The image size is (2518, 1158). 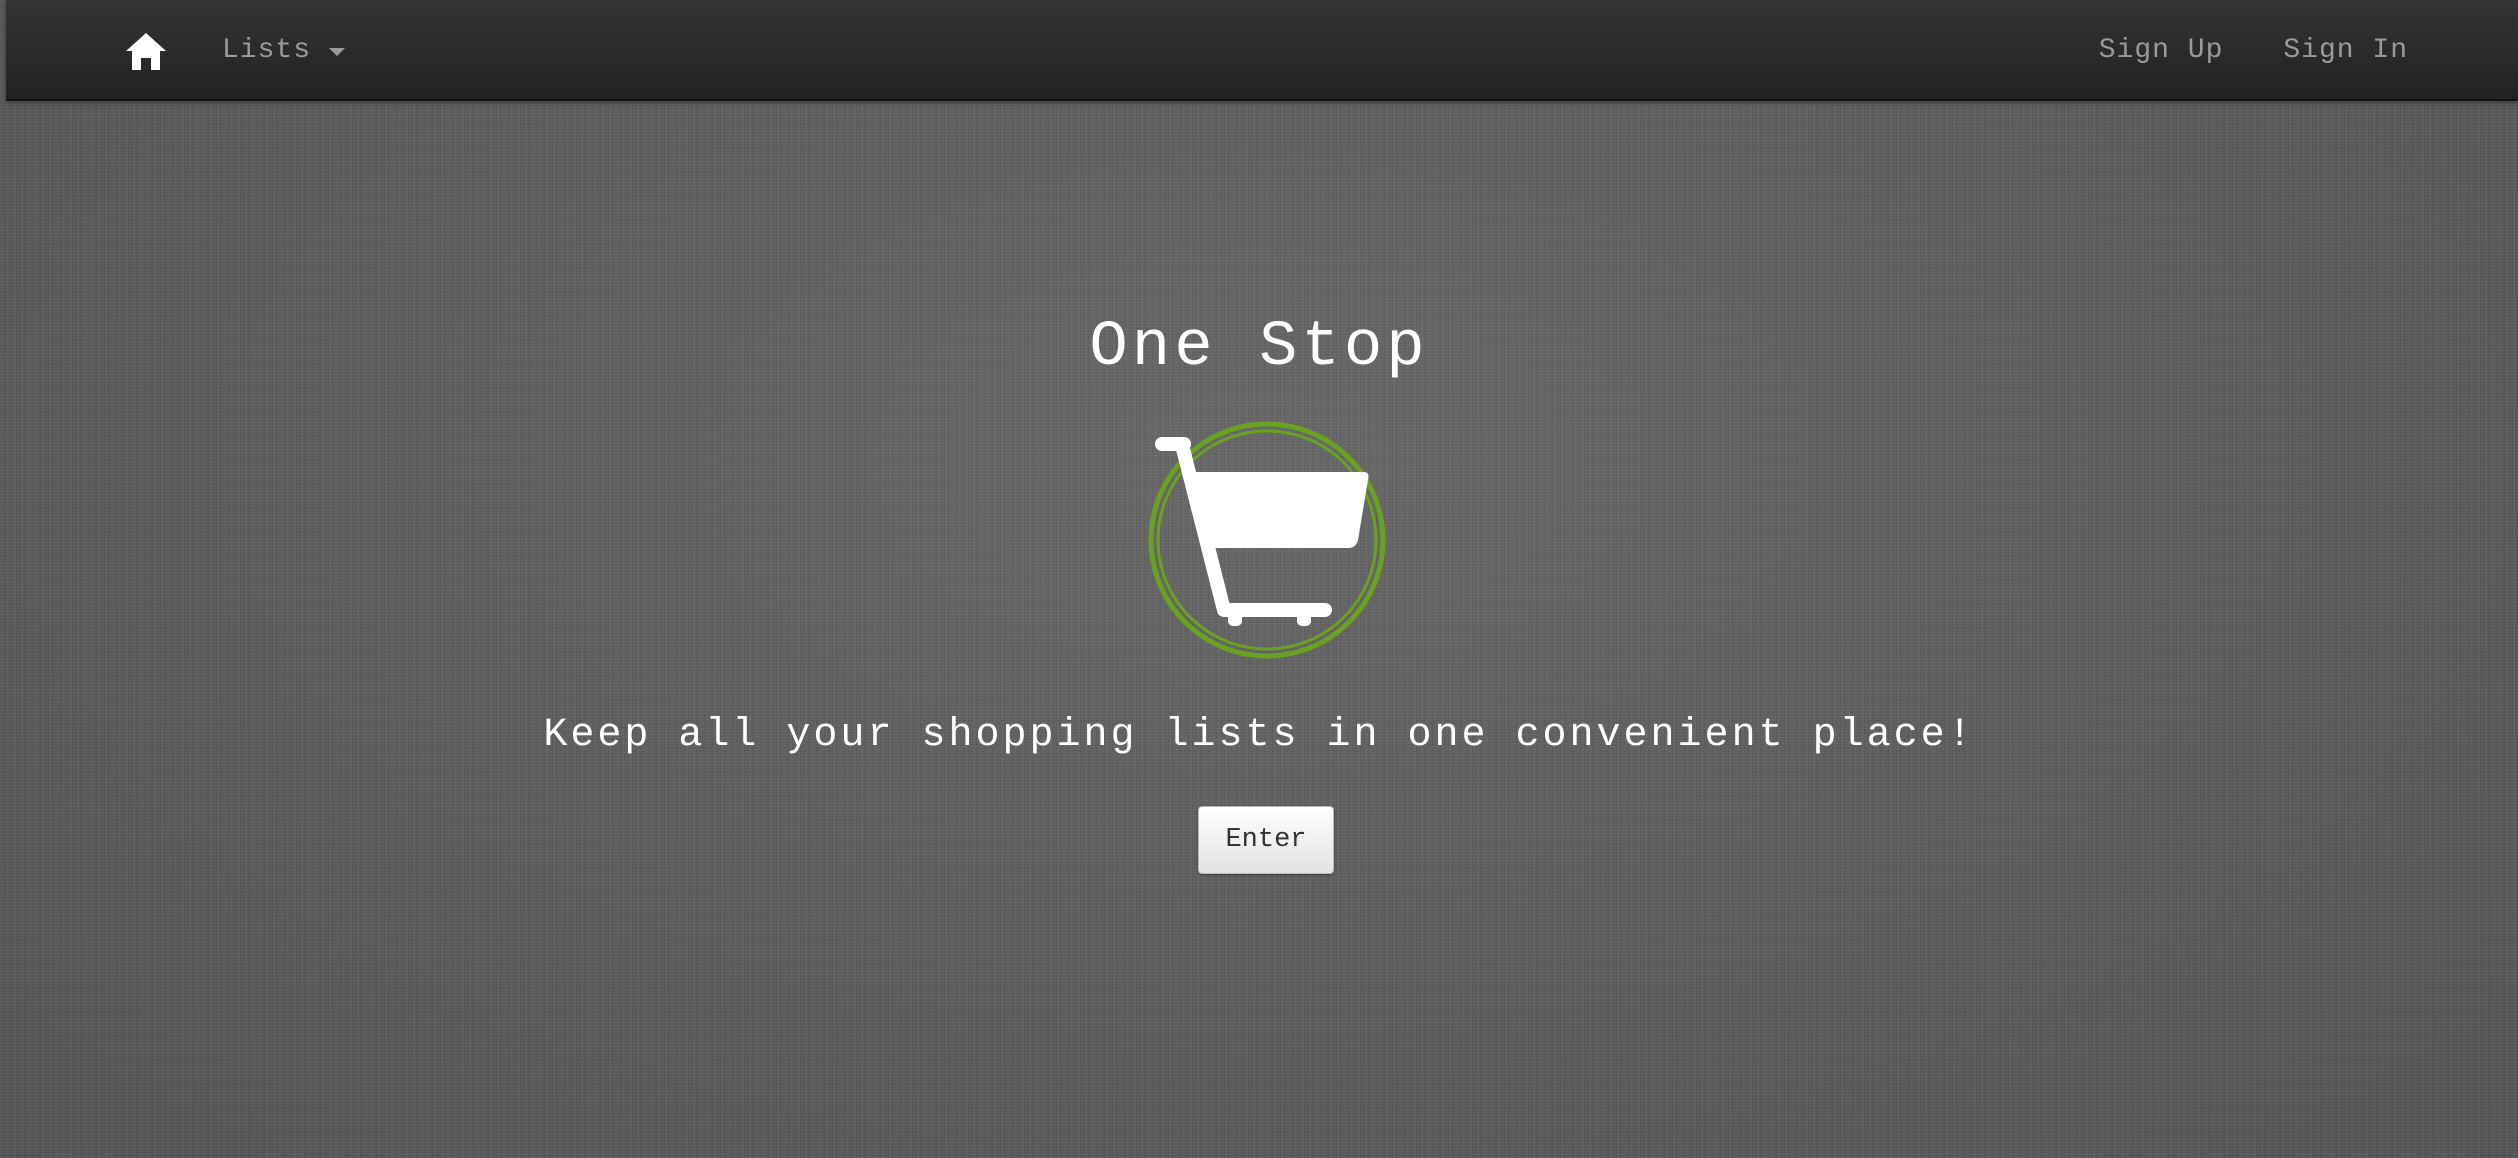 I want to click on sign-in-link: Sign In, so click(x=2345, y=50).